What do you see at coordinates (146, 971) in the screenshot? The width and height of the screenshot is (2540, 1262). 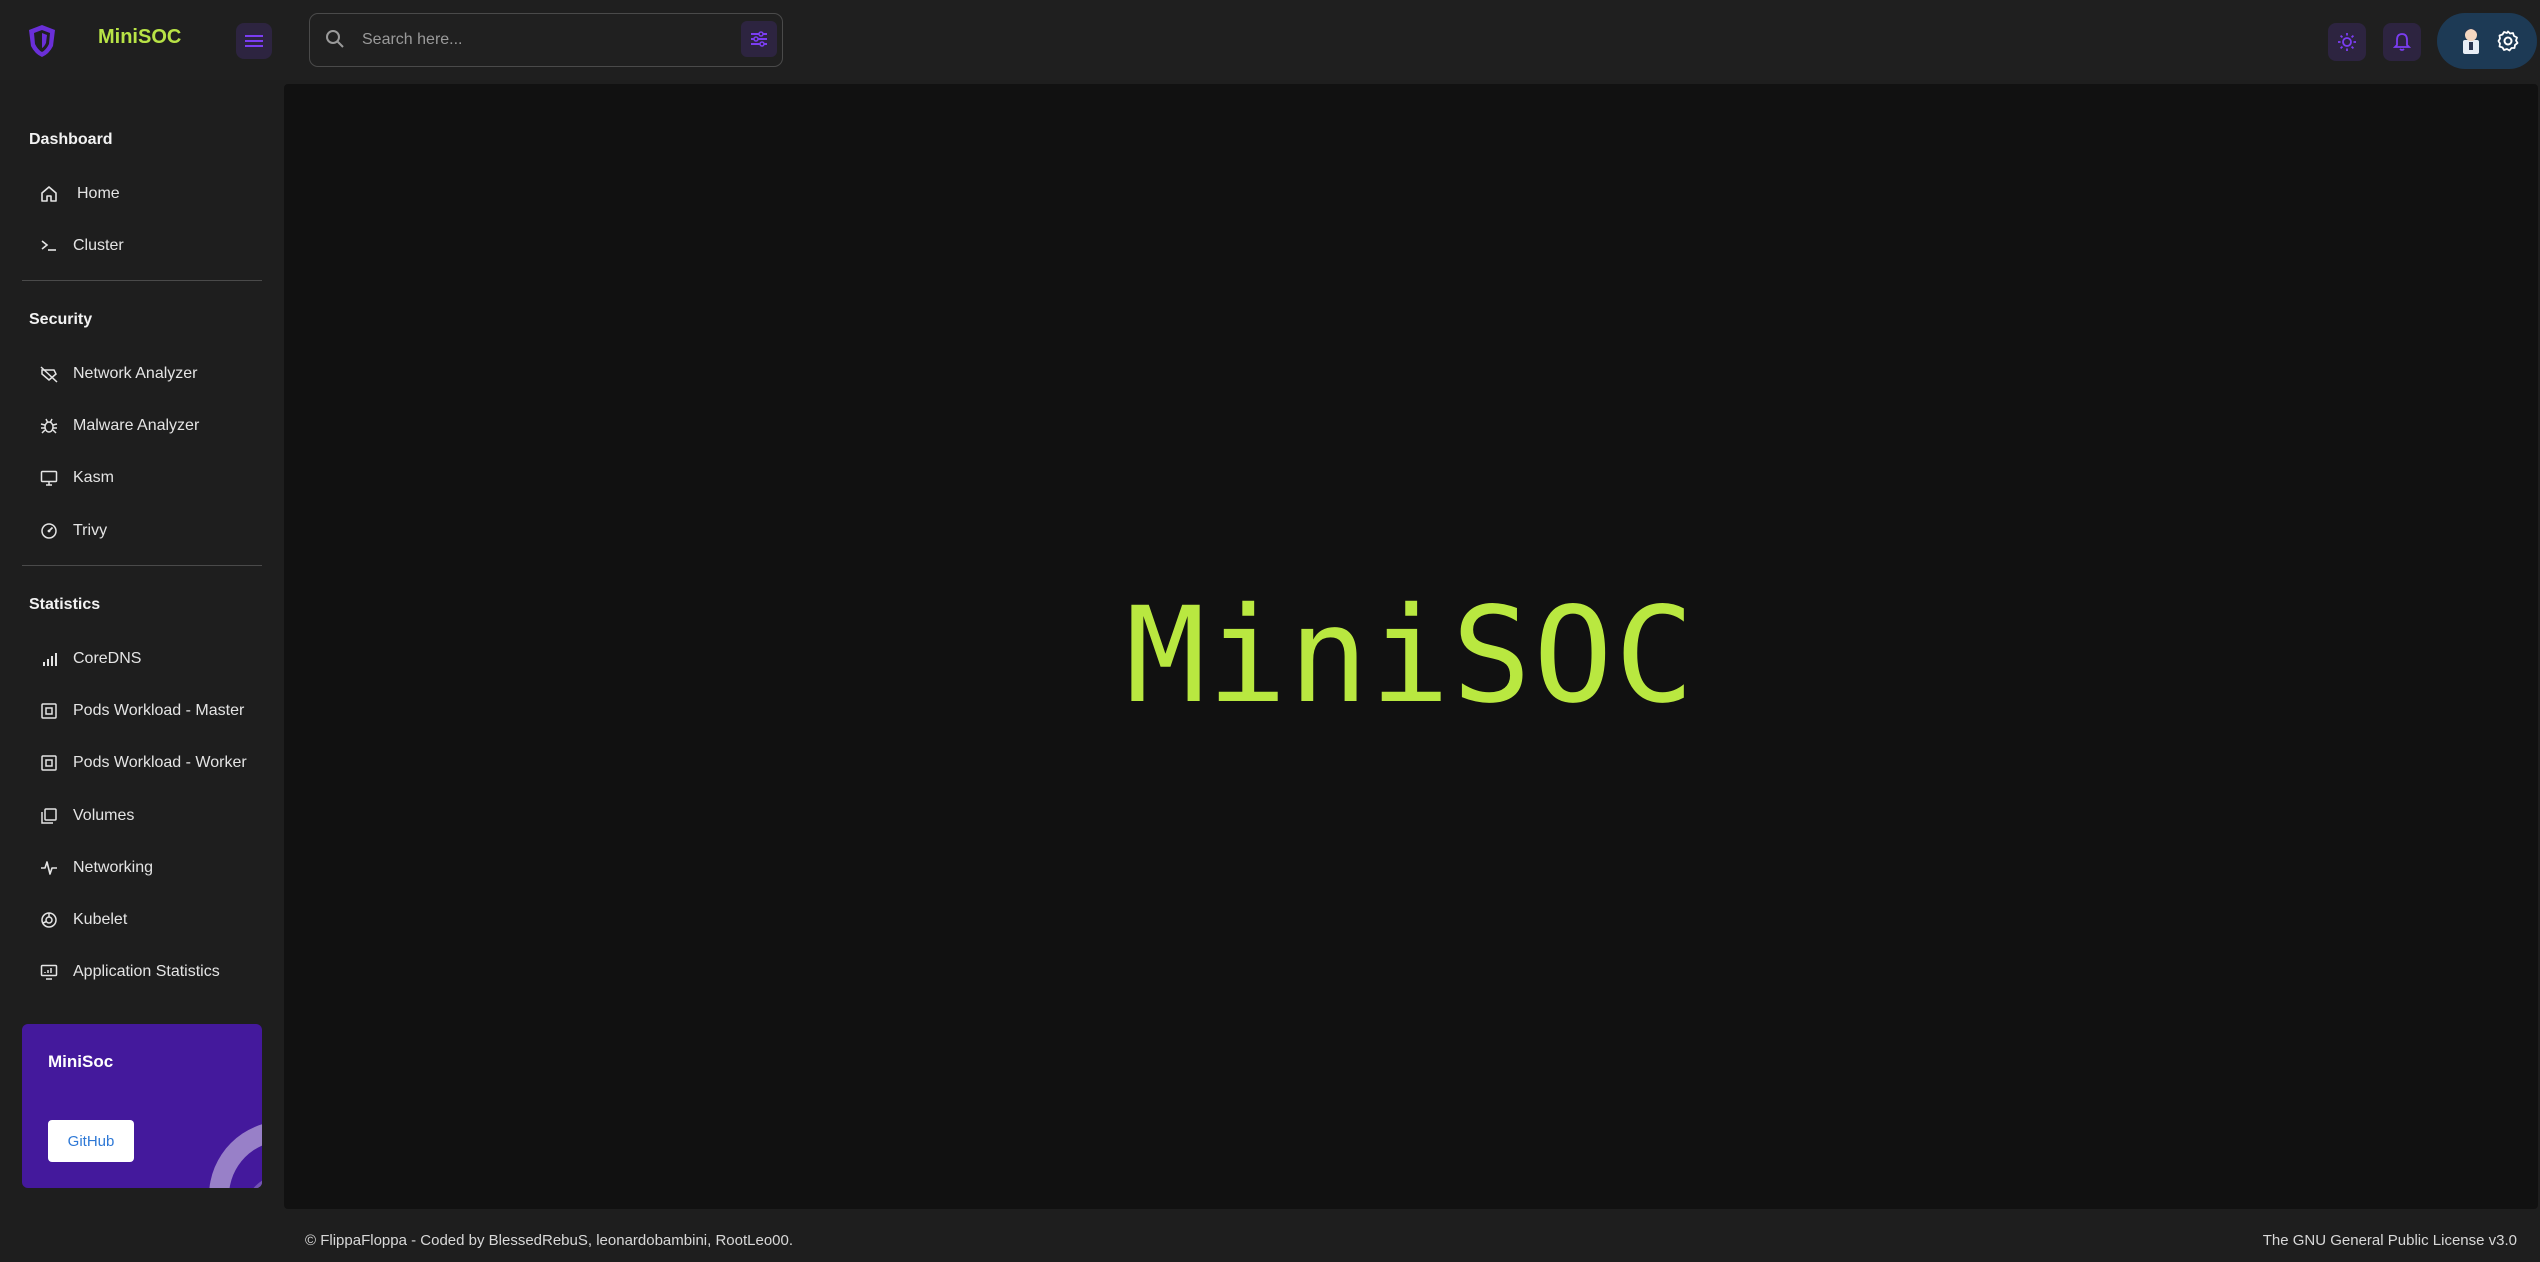 I see `sidebar-item-label: Application Statistics` at bounding box center [146, 971].